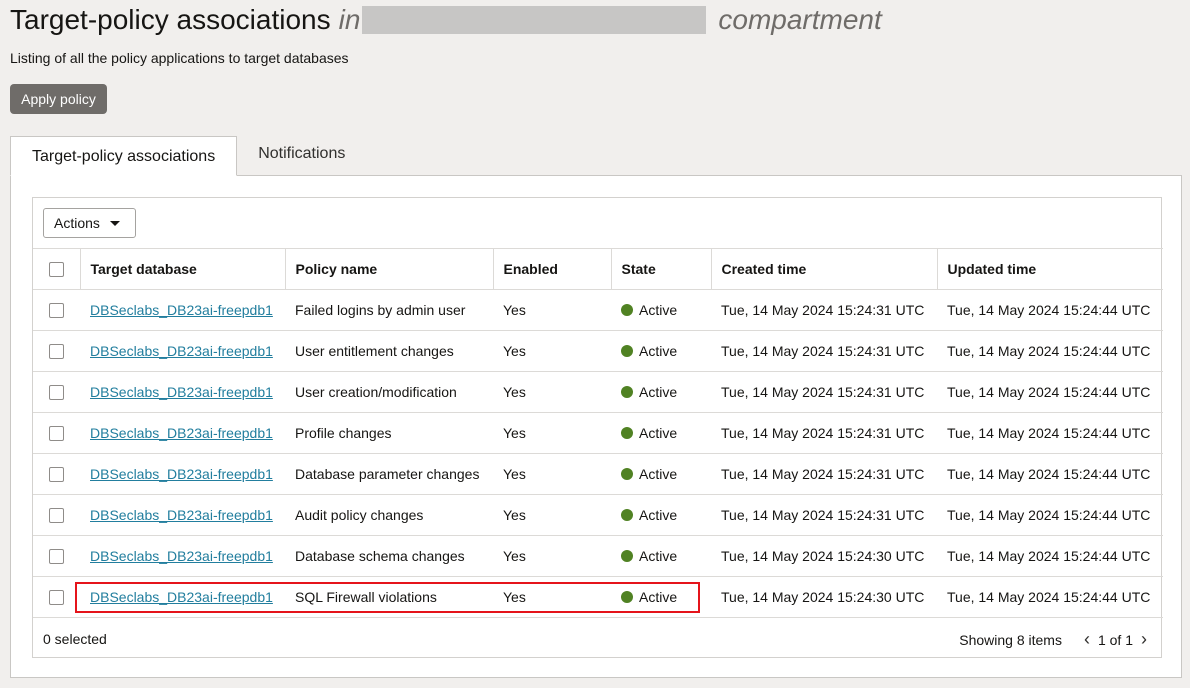  I want to click on policy-name-cell: Failed logins by admin user, so click(389, 310).